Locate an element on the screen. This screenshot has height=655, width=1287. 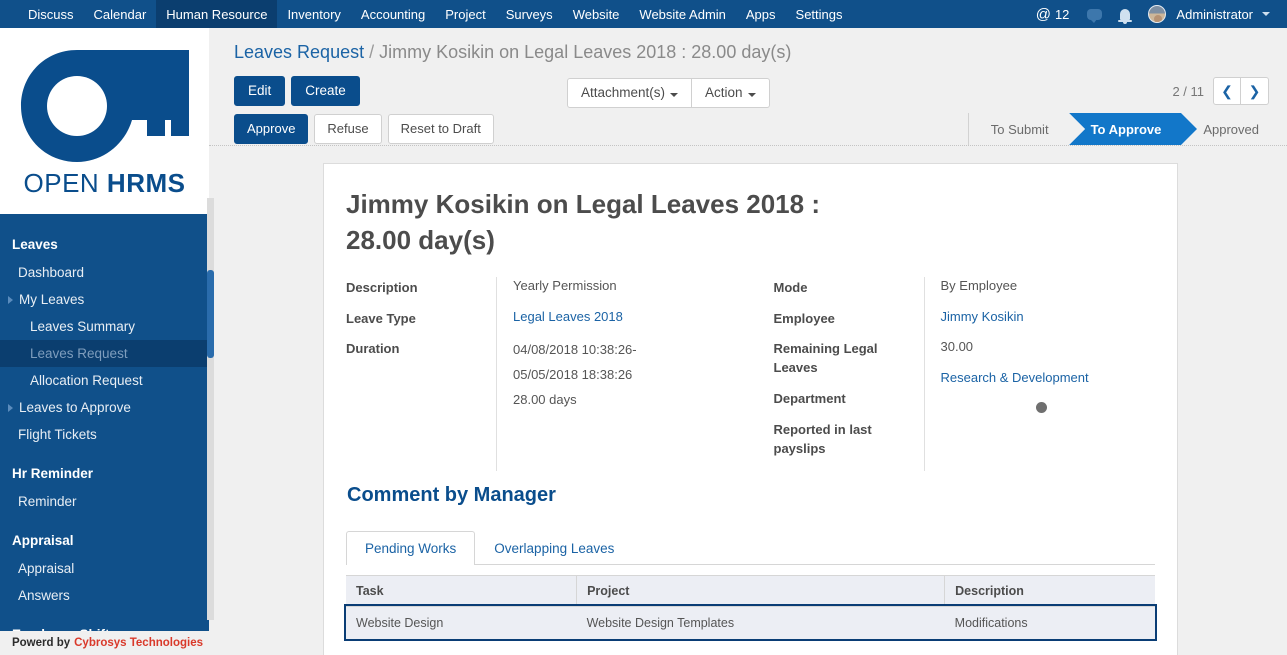
label-description: Description is located at coordinates (382, 287).